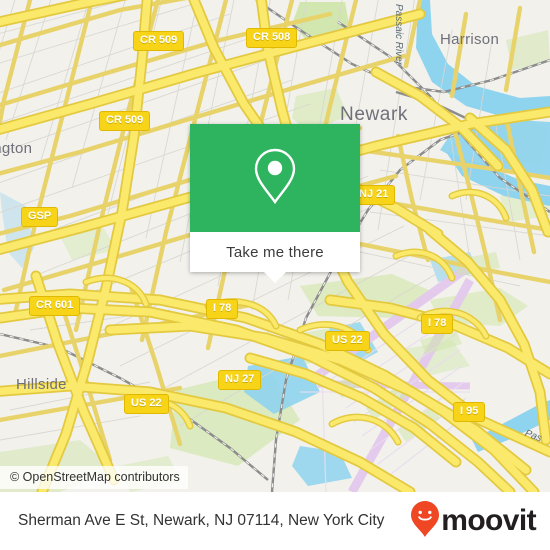  Describe the element at coordinates (40, 217) in the screenshot. I see `road-shield-gsp: GSP` at that location.